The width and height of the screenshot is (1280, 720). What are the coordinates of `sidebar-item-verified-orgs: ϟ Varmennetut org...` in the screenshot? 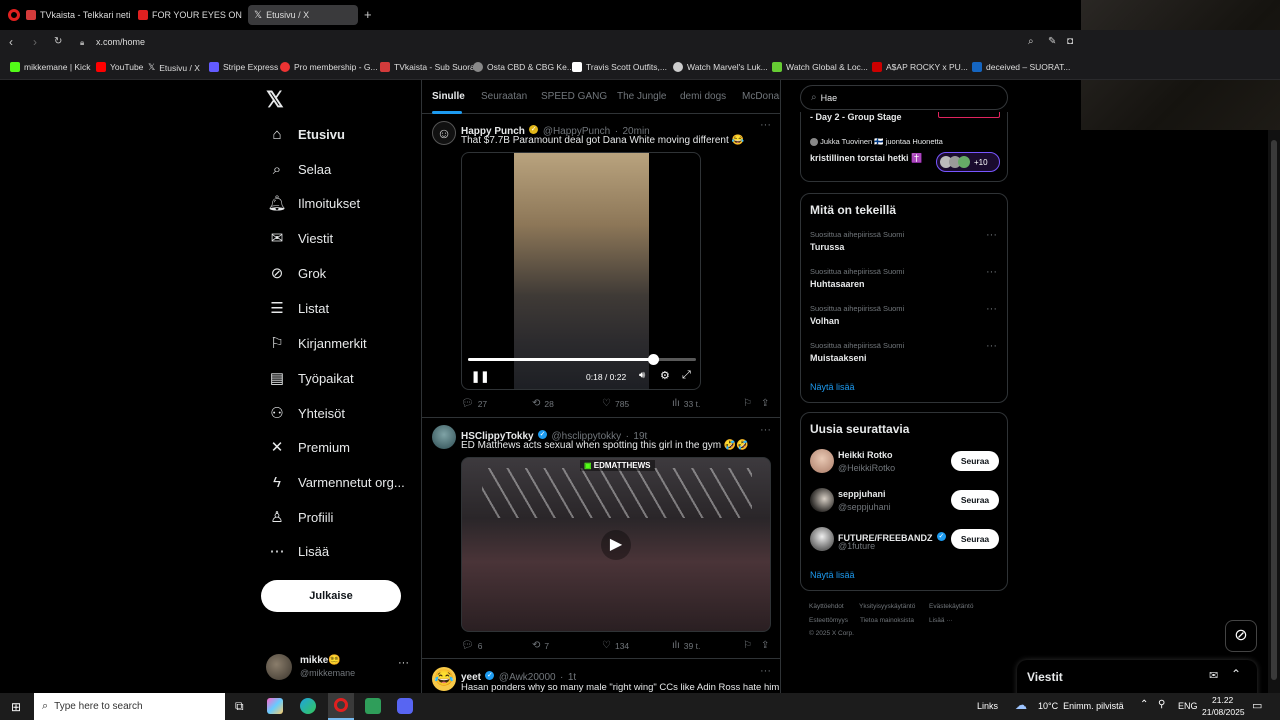 It's located at (336, 482).